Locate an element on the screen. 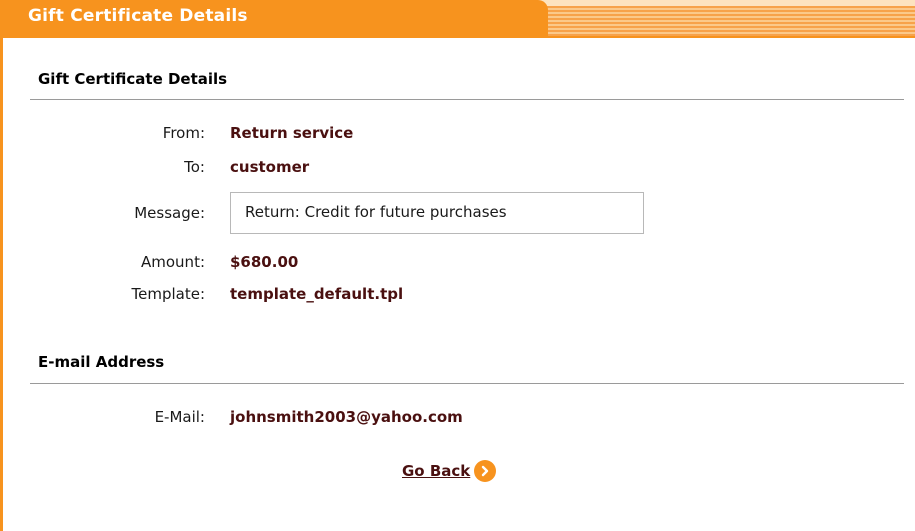  details-divider is located at coordinates (467, 99).